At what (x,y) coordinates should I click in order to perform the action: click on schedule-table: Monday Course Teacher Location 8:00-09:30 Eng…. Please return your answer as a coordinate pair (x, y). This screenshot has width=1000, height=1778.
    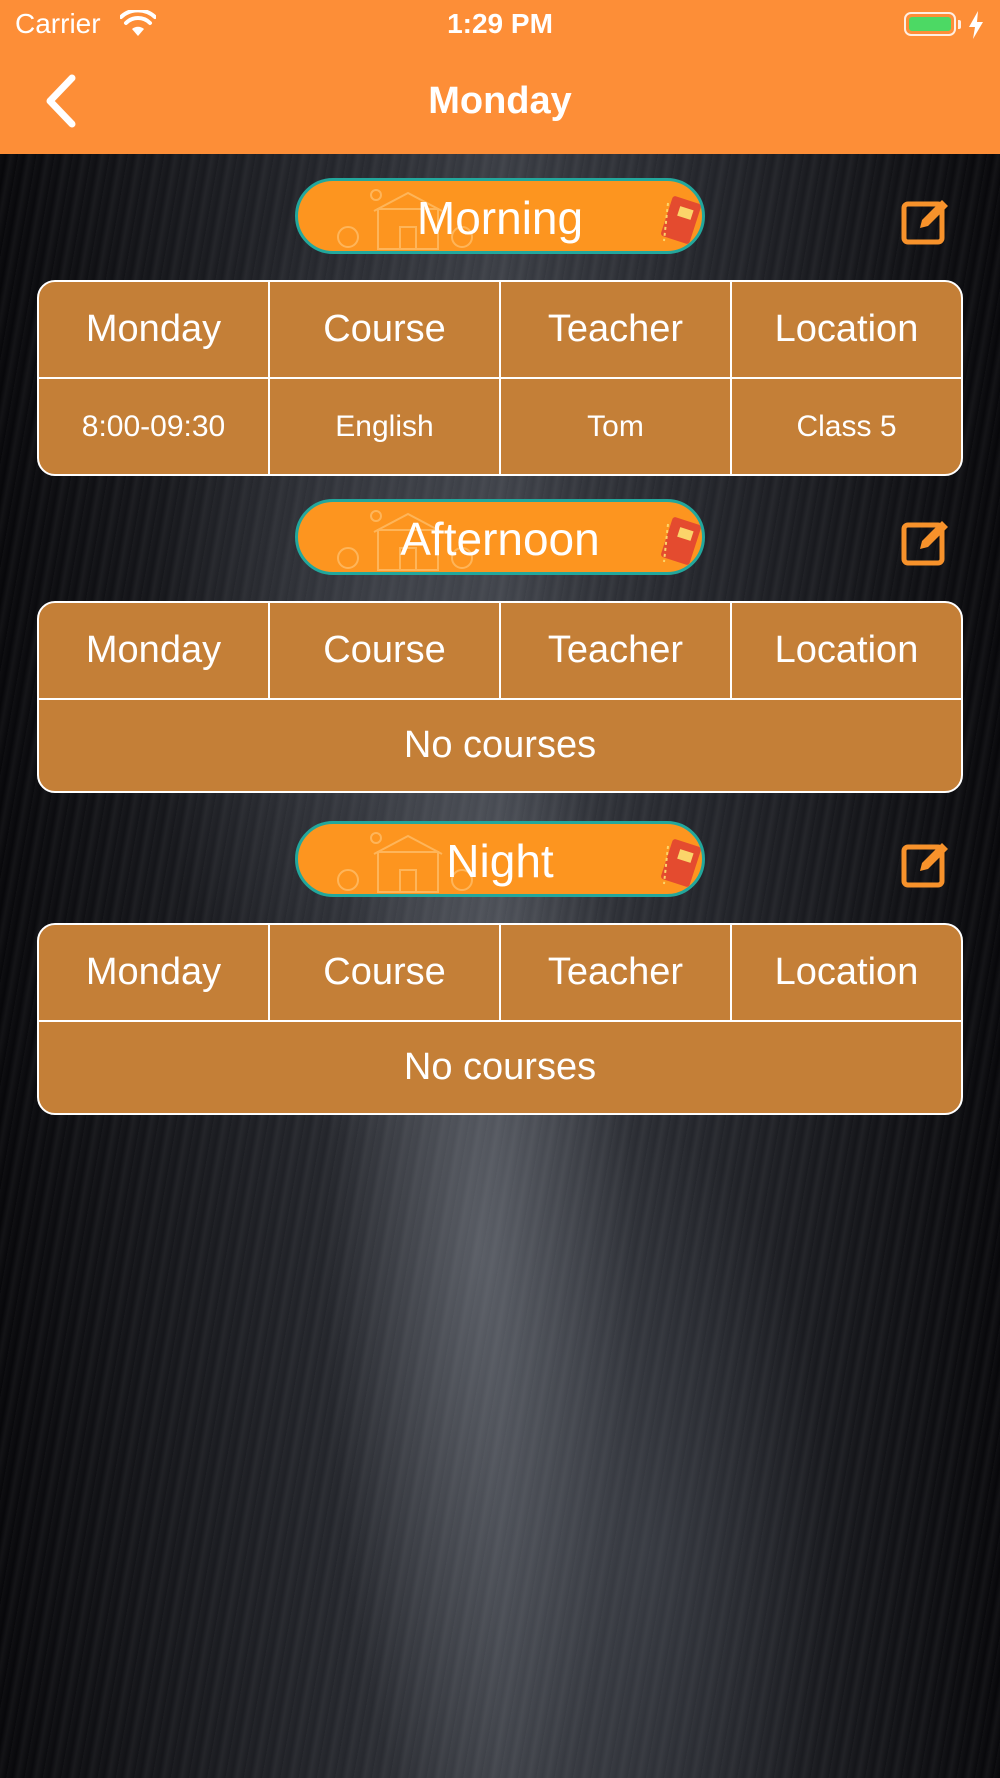
    Looking at the image, I should click on (500, 378).